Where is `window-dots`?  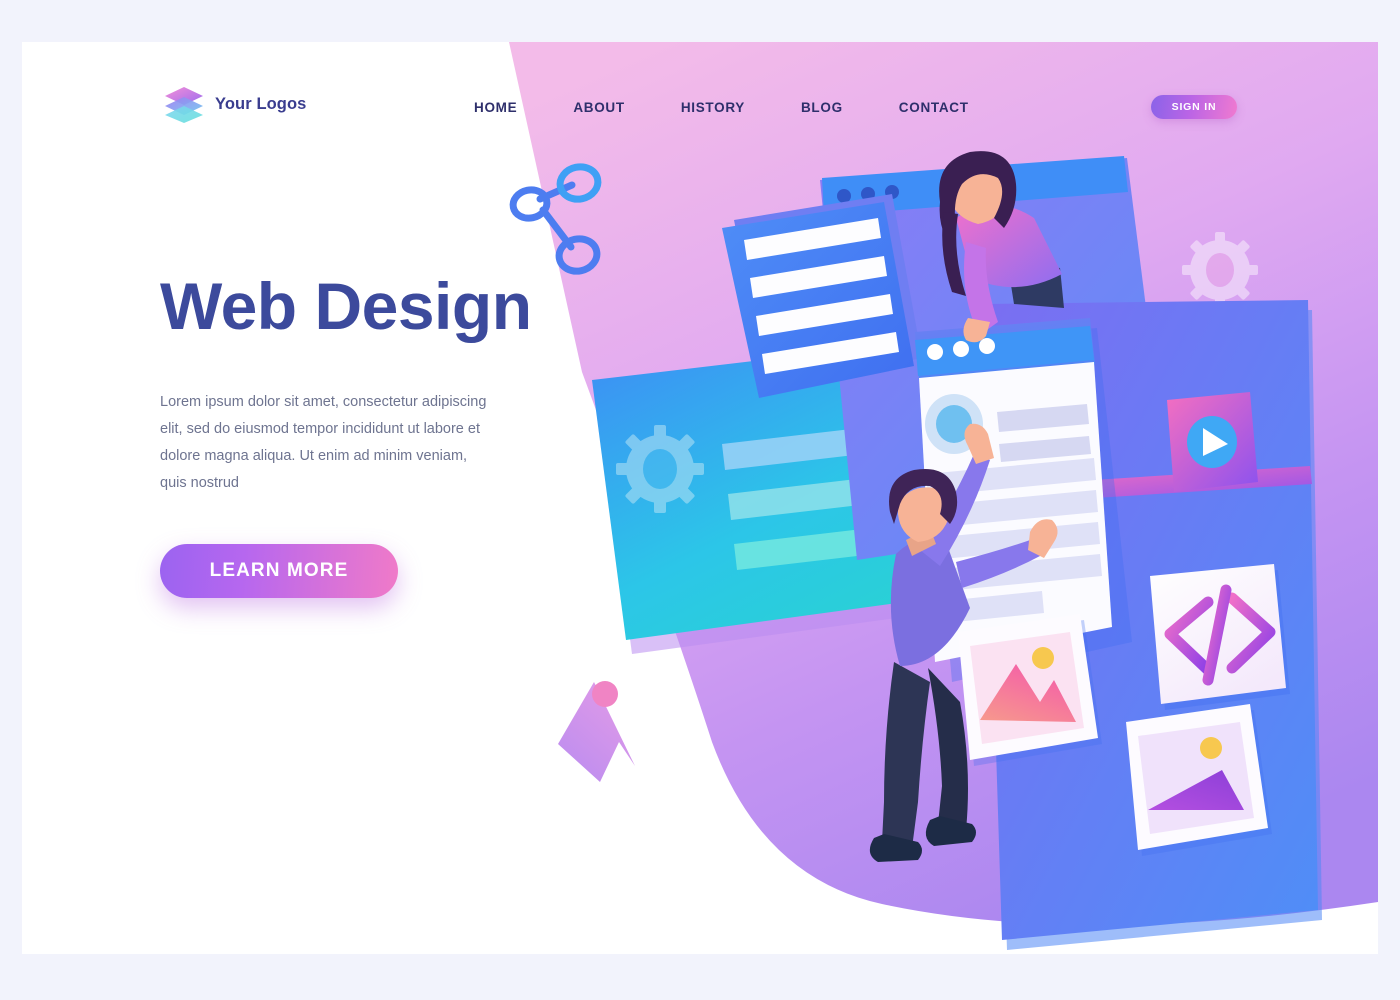 window-dots is located at coordinates (961, 349).